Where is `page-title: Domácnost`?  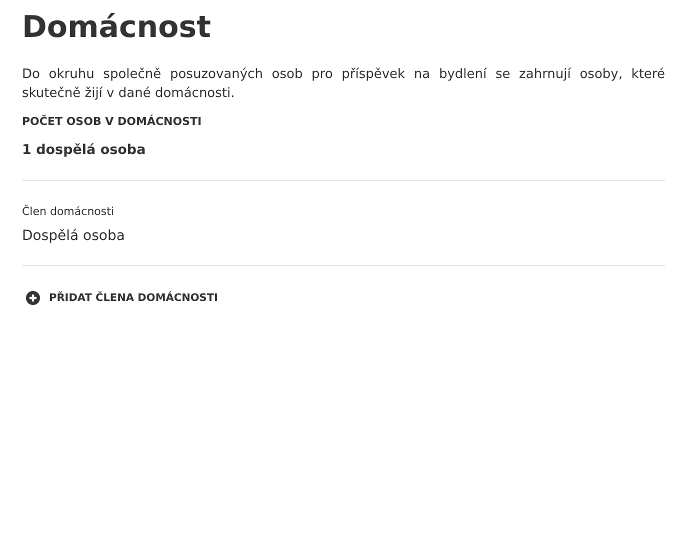
page-title: Domácnost is located at coordinates (117, 27).